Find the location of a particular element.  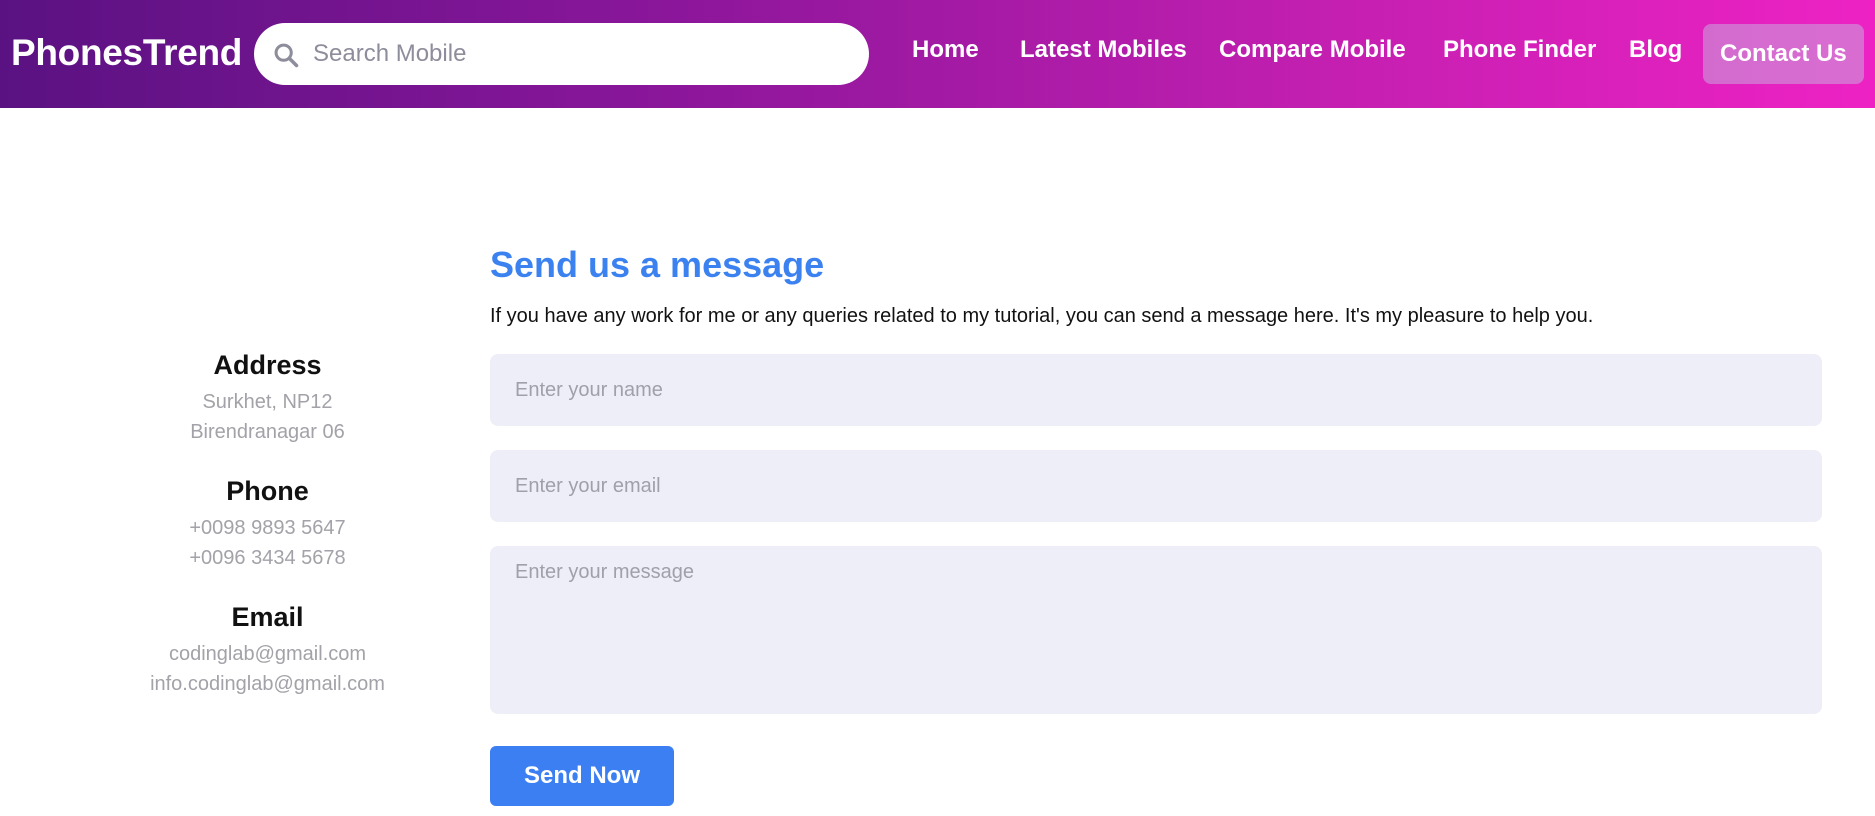

address-line-1: Surkhet, NP12 is located at coordinates (267, 402).